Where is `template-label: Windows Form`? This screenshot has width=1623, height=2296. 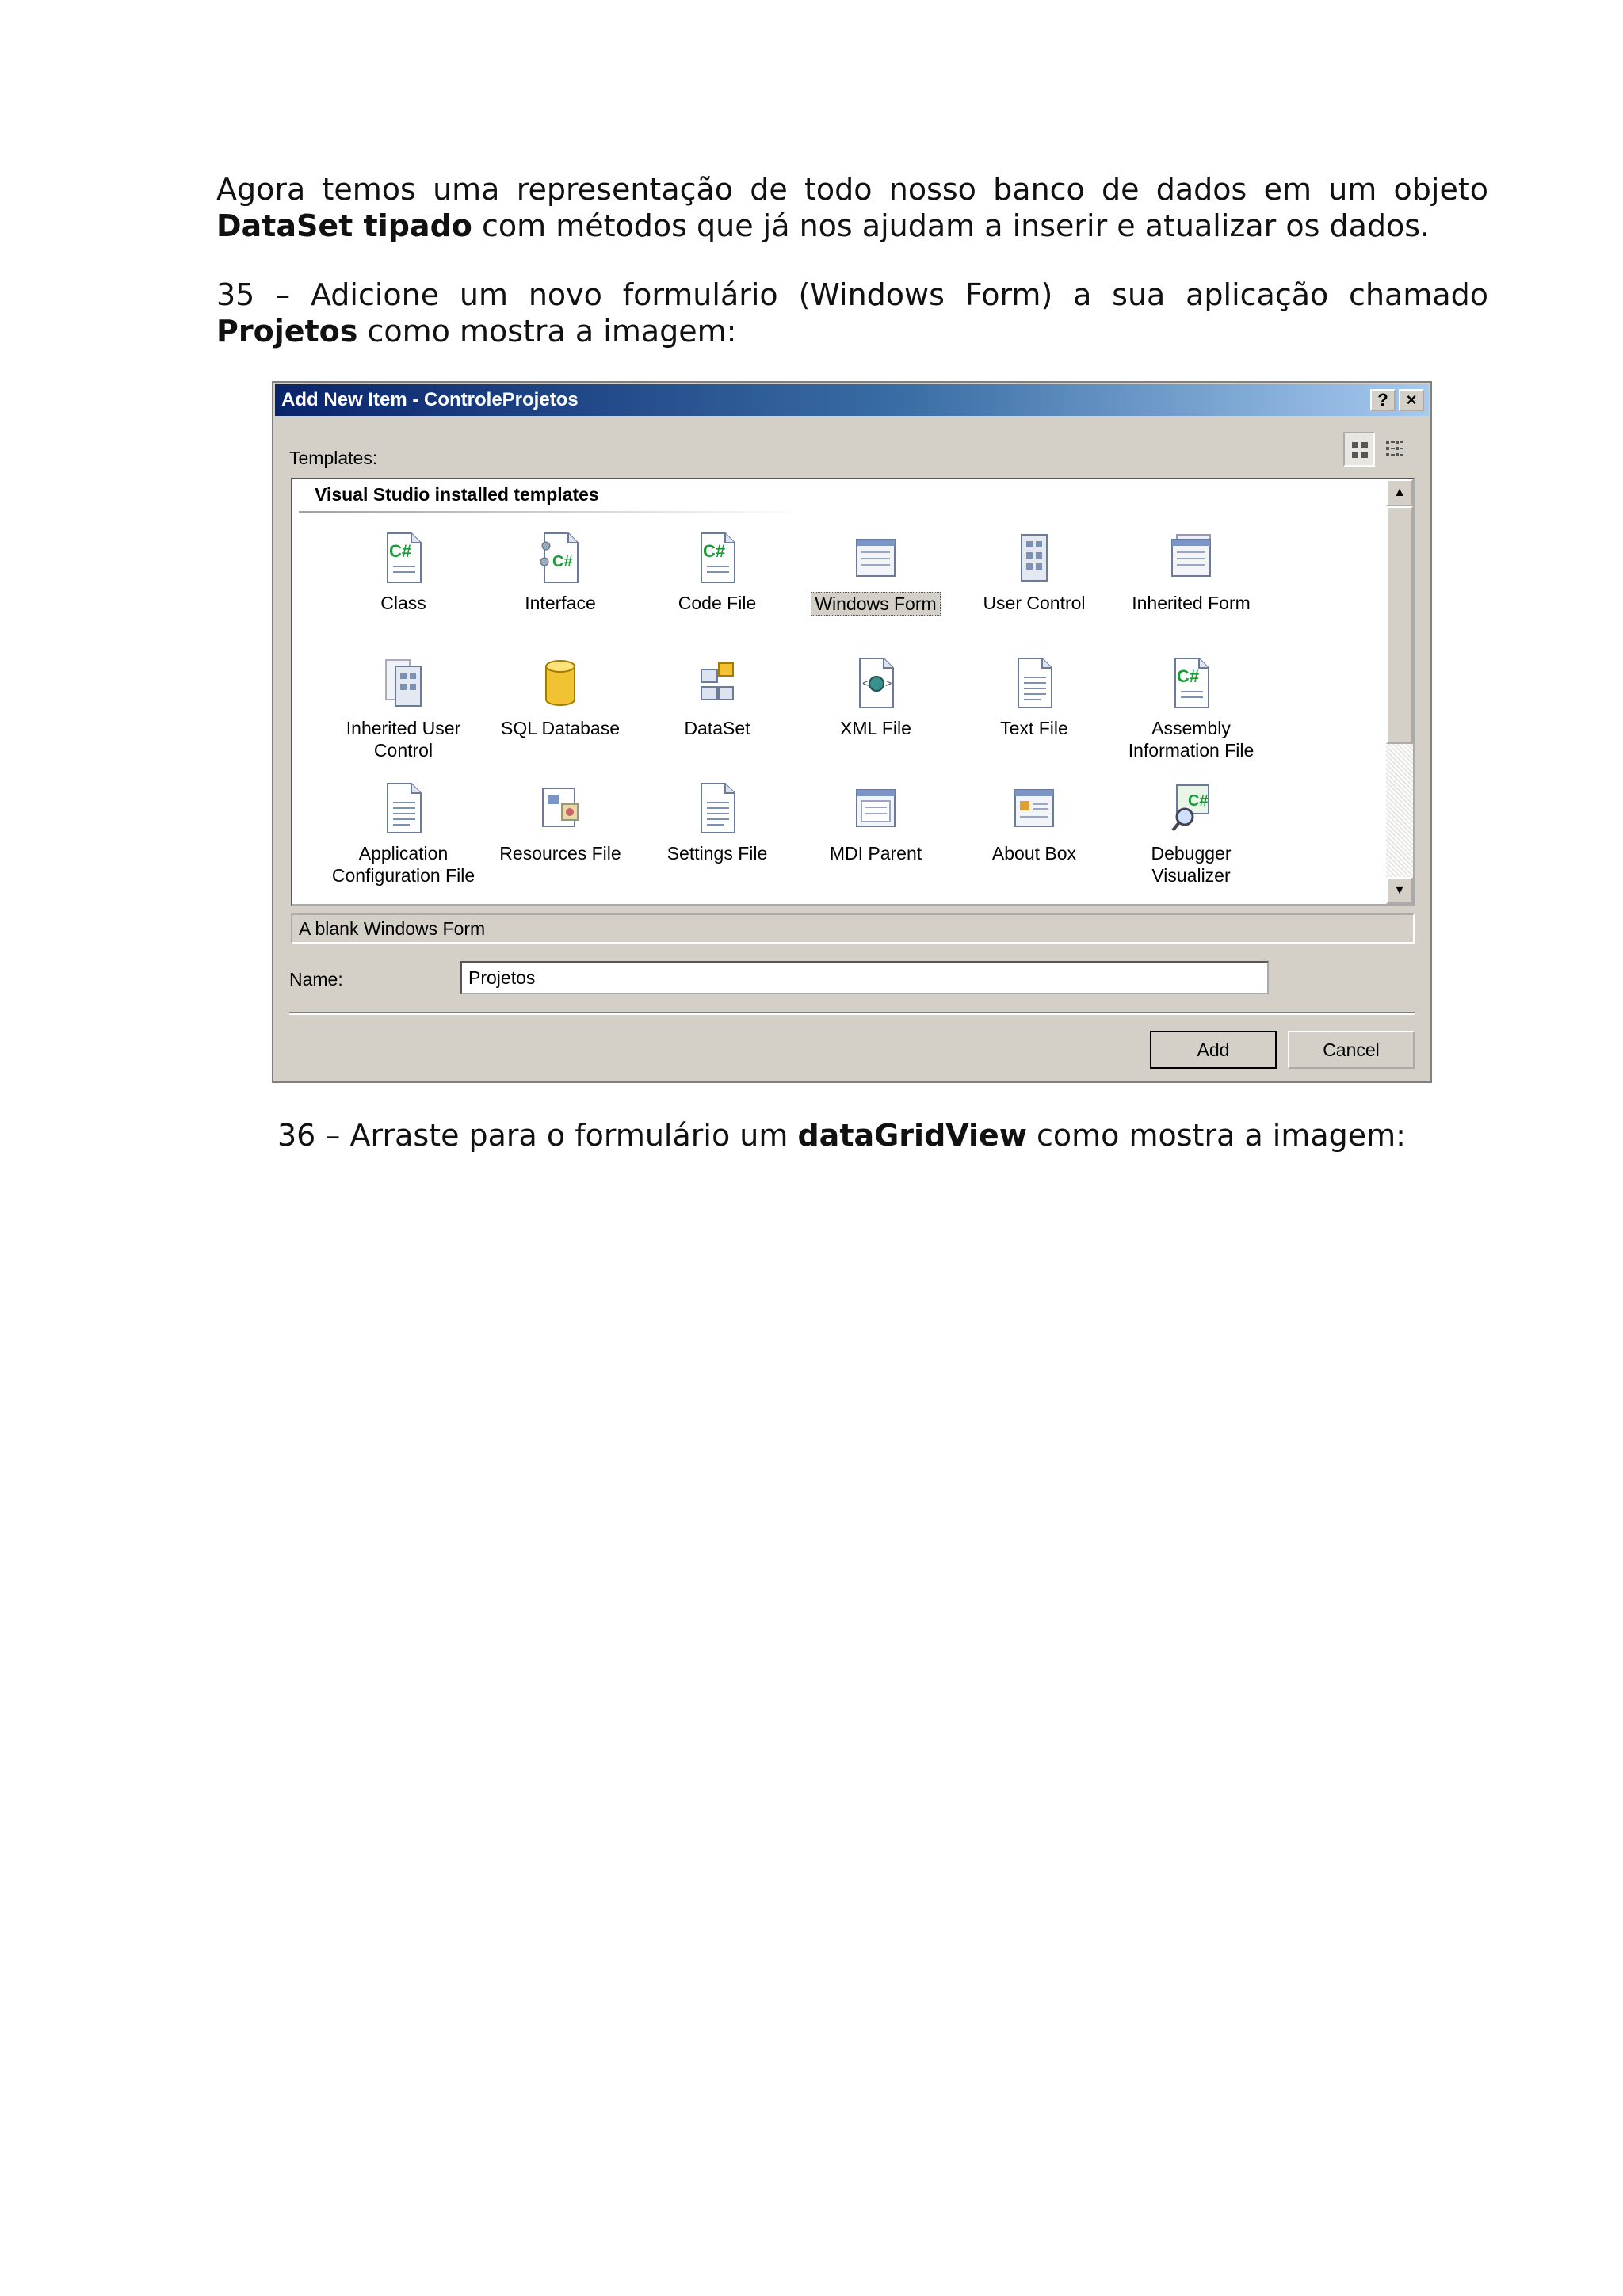 template-label: Windows Form is located at coordinates (876, 604).